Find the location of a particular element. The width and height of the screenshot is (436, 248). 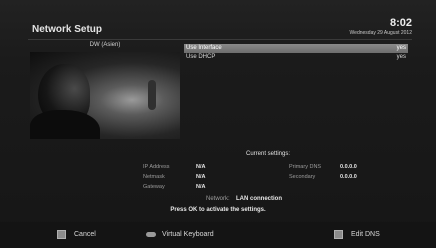

activate-hint: Press OK to activate the settings. is located at coordinates (218, 210).